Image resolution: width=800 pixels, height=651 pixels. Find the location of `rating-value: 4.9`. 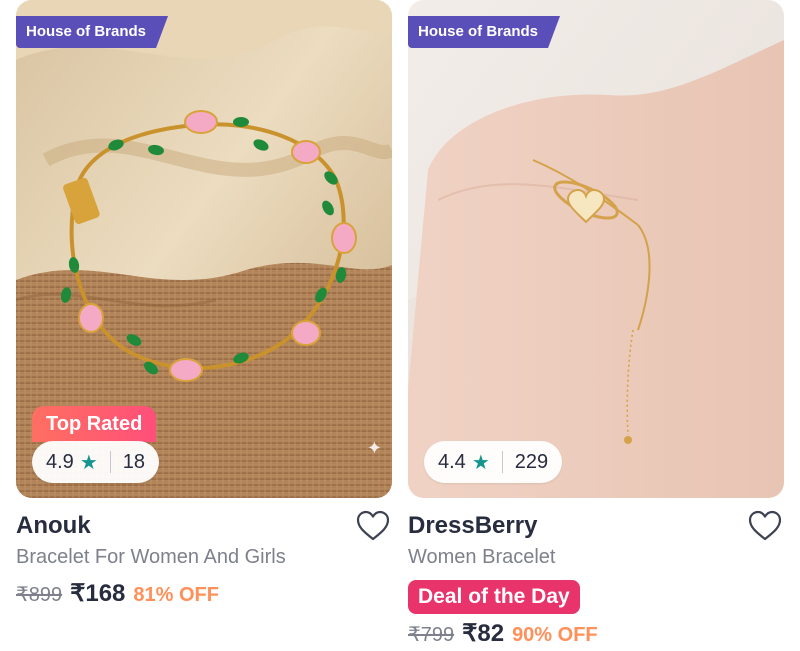

rating-value: 4.9 is located at coordinates (60, 461).